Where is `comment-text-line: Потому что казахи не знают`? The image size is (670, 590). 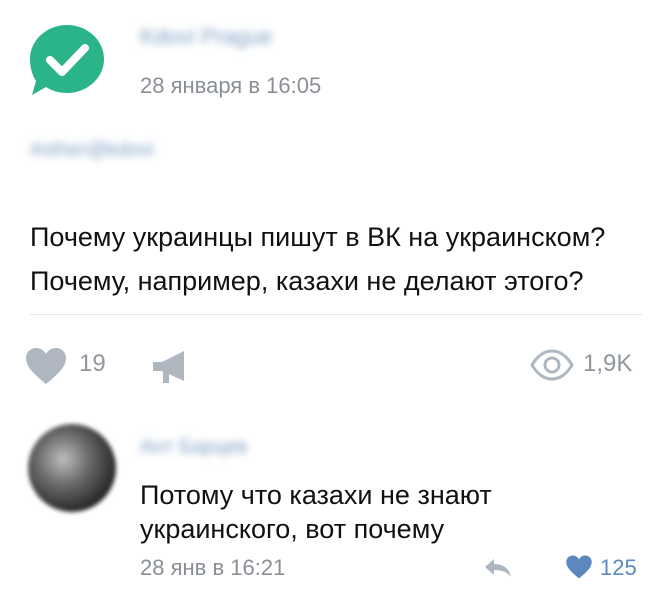
comment-text-line: Потому что казахи не знают is located at coordinates (316, 495).